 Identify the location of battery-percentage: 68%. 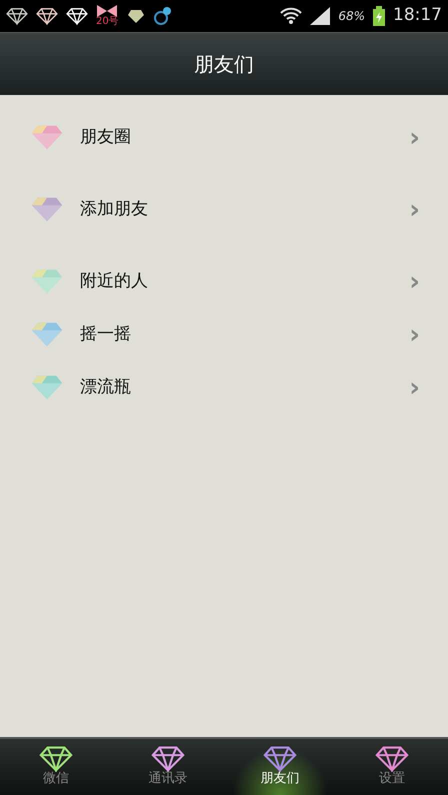
(351, 16).